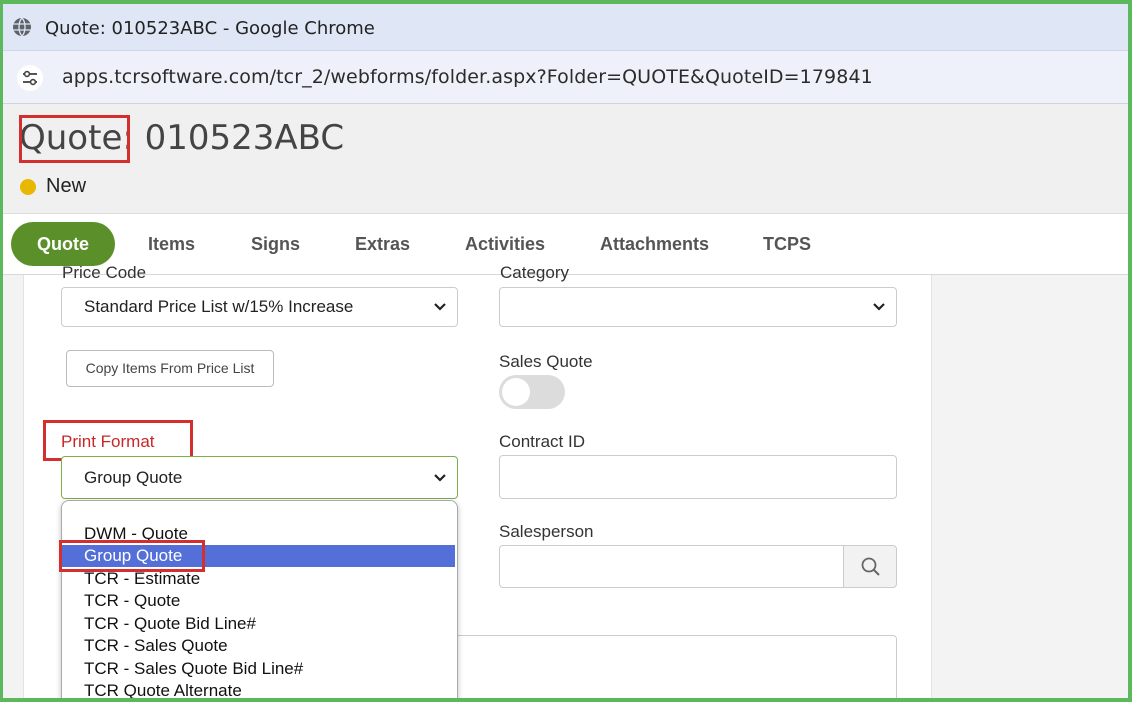 The image size is (1132, 702). I want to click on dropdown-option: TCR - Quote, so click(258, 601).